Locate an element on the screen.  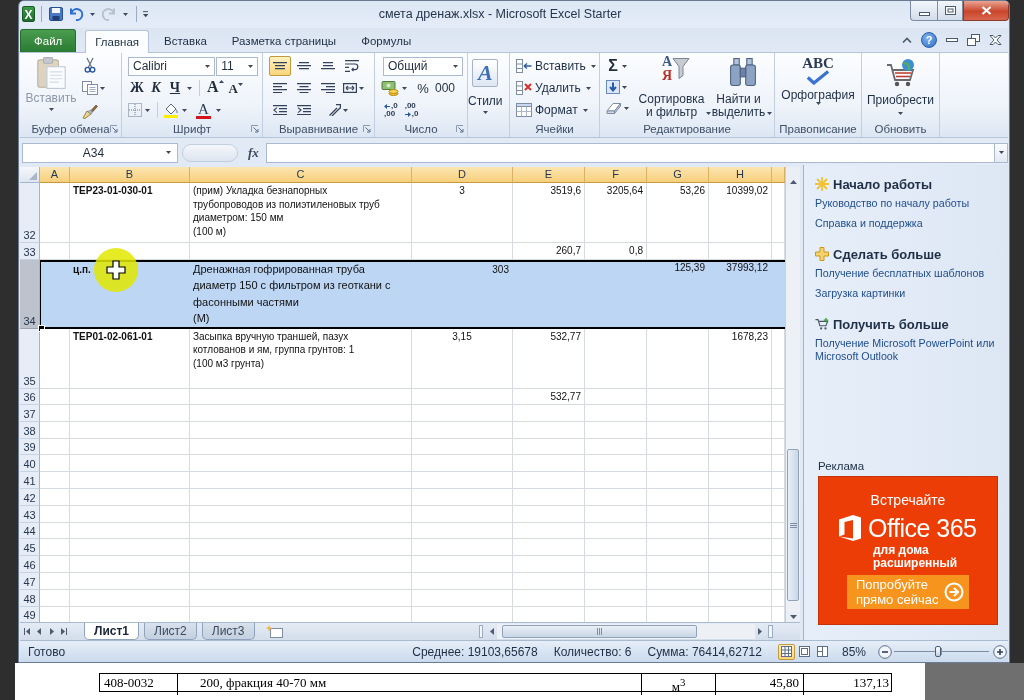
close-button is located at coordinates (986, 11).